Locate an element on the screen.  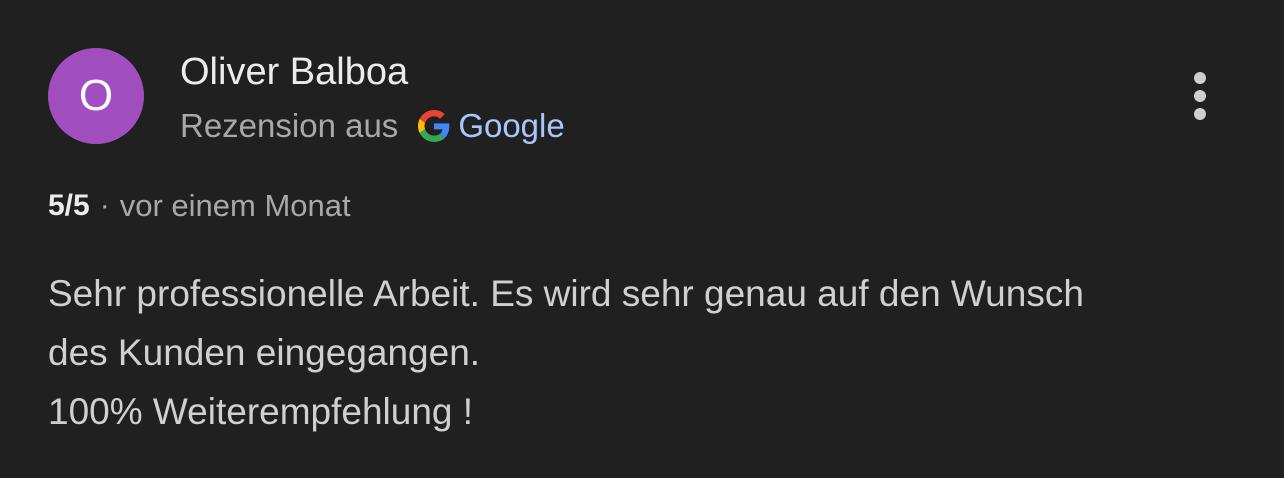
avatar-initial: O is located at coordinates (96, 95).